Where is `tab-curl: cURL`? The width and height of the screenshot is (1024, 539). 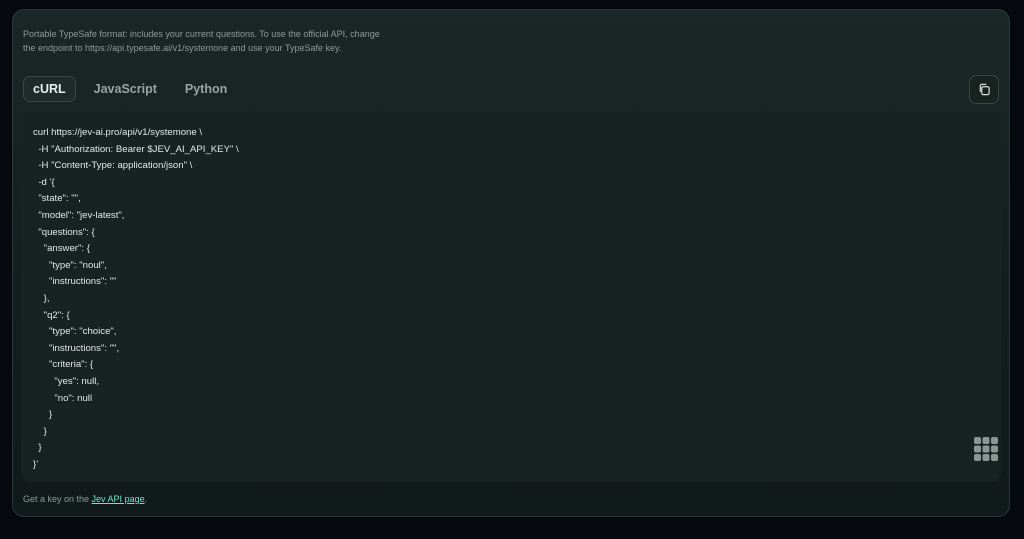
tab-curl: cURL is located at coordinates (49, 89).